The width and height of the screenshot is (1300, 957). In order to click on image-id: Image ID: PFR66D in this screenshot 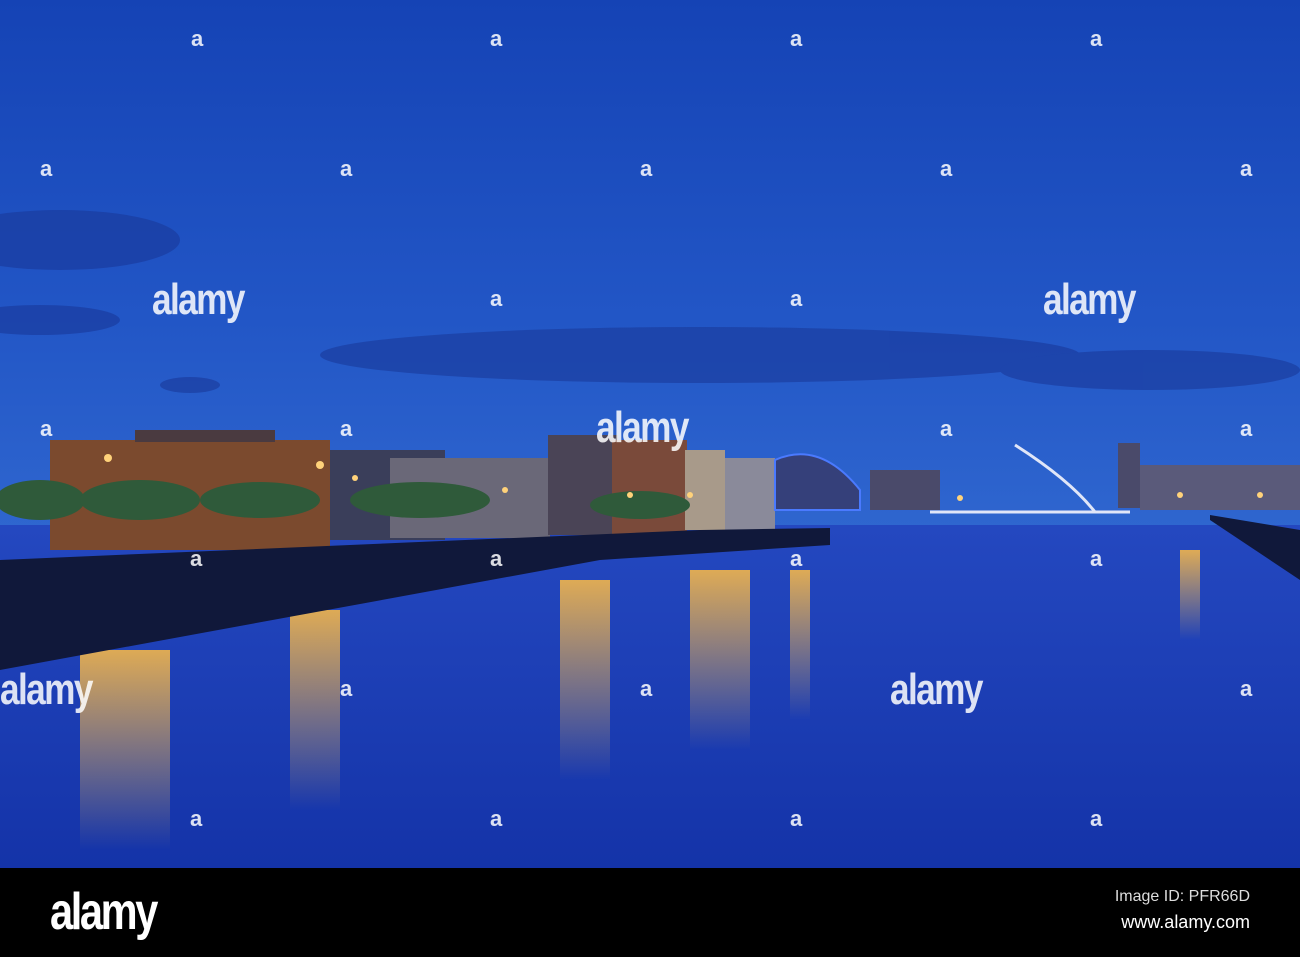, I will do `click(1182, 896)`.